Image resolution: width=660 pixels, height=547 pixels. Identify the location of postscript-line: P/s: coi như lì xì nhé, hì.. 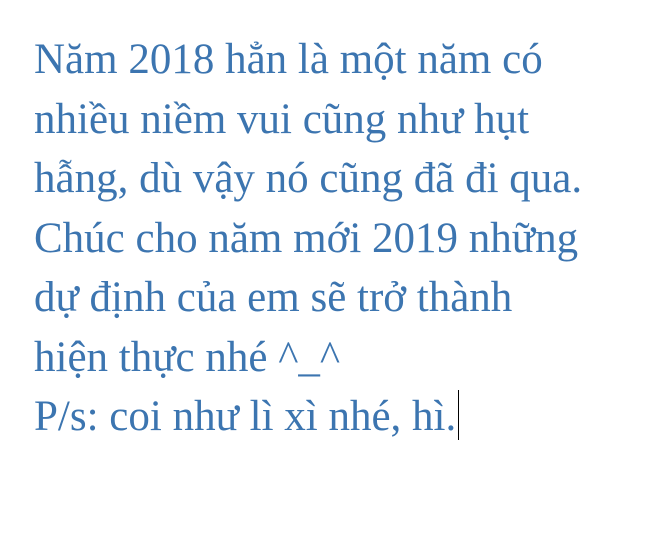
(344, 417).